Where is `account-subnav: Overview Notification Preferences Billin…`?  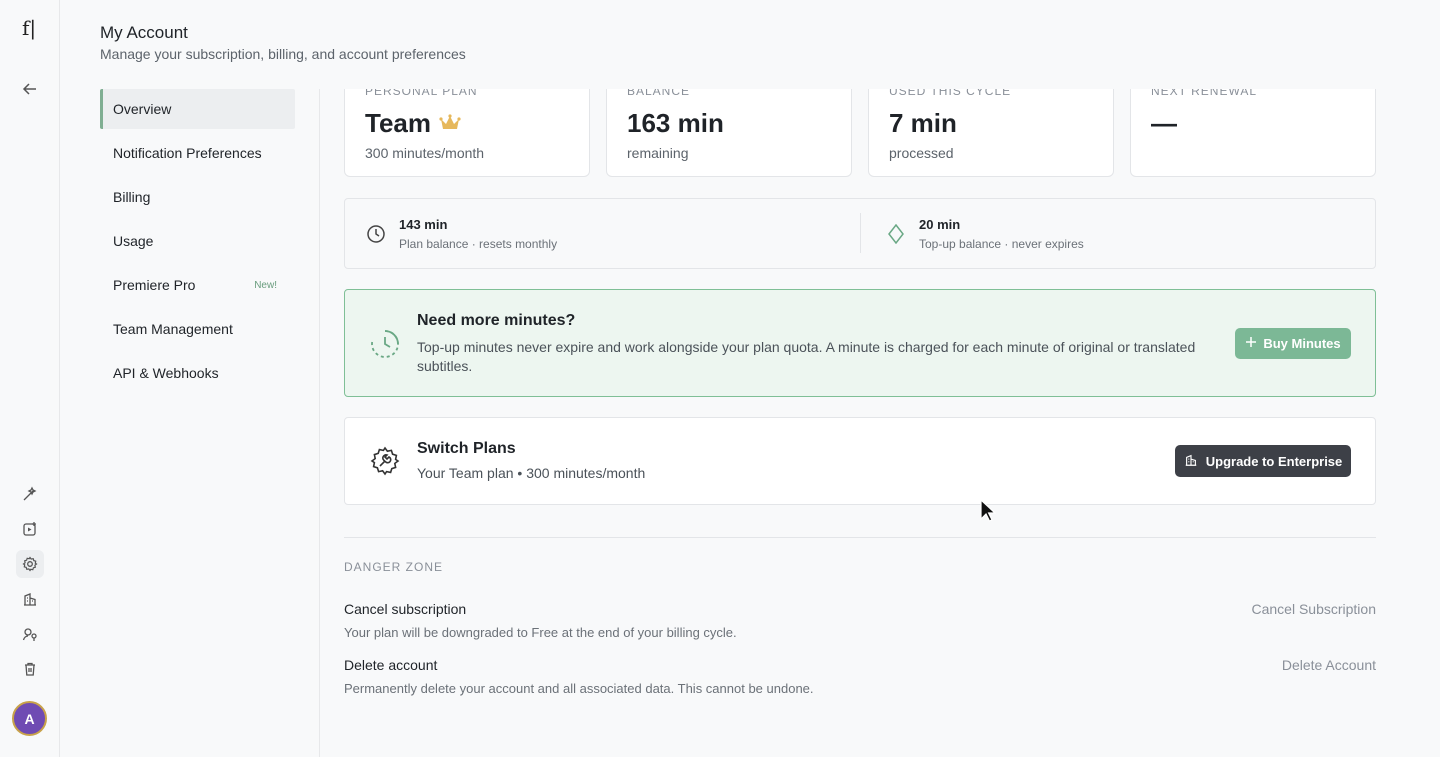 account-subnav: Overview Notification Preferences Billin… is located at coordinates (197, 243).